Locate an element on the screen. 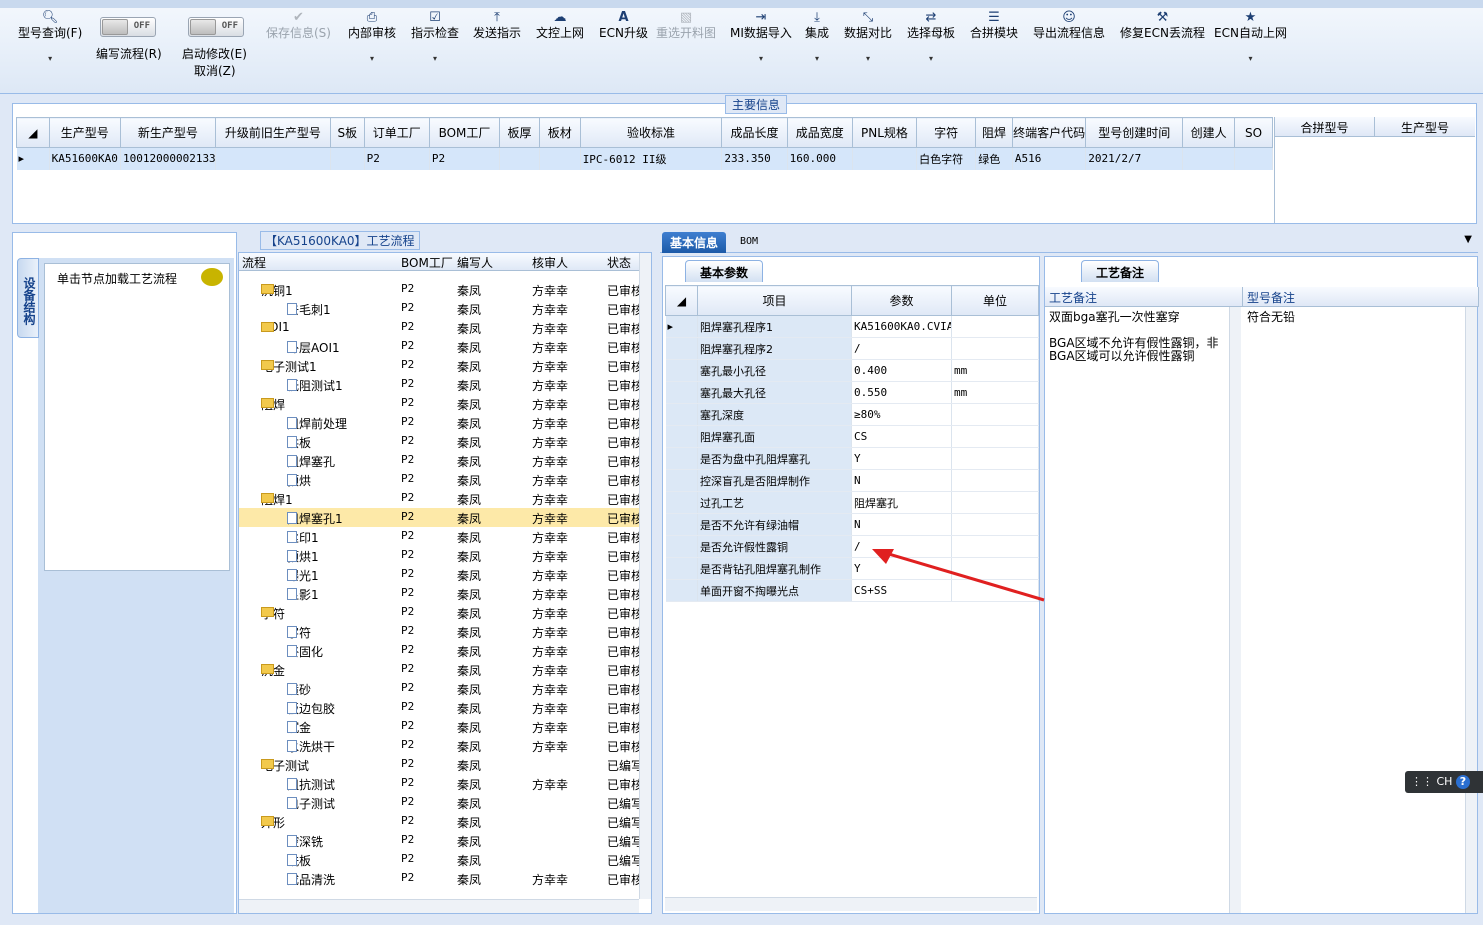 The image size is (1483, 925). ime-language: CH is located at coordinates (1445, 781).